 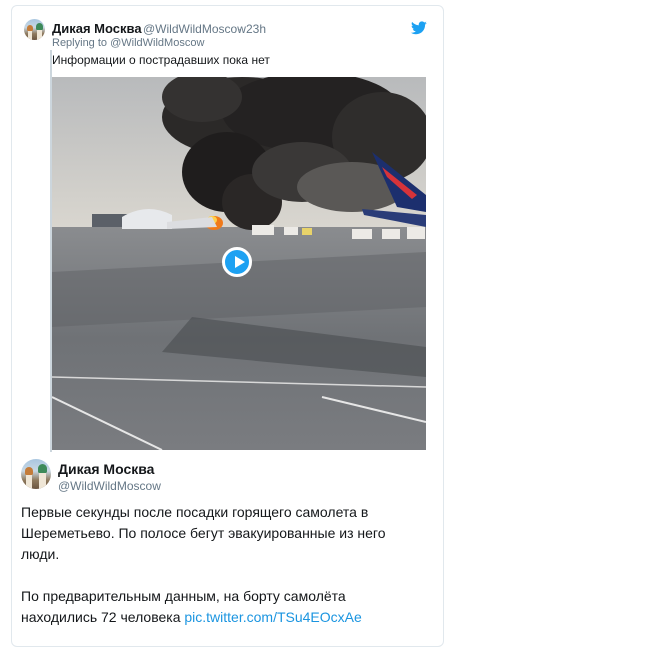 I want to click on quoted-author-name: Дикая Москва, so click(x=106, y=469).